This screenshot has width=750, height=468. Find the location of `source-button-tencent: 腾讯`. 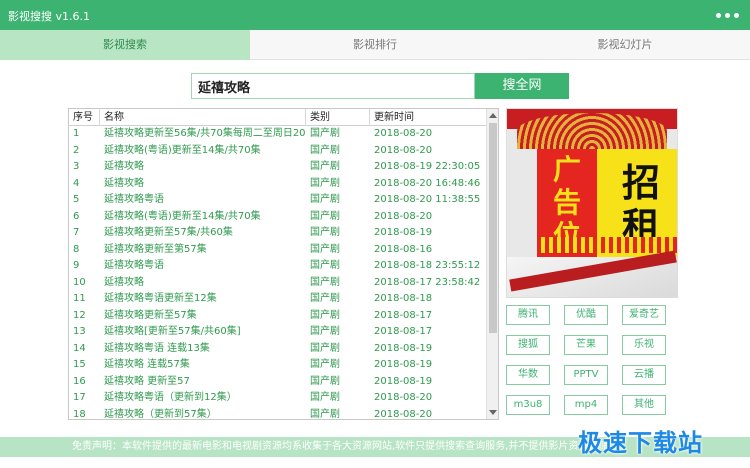

source-button-tencent: 腾讯 is located at coordinates (528, 315).